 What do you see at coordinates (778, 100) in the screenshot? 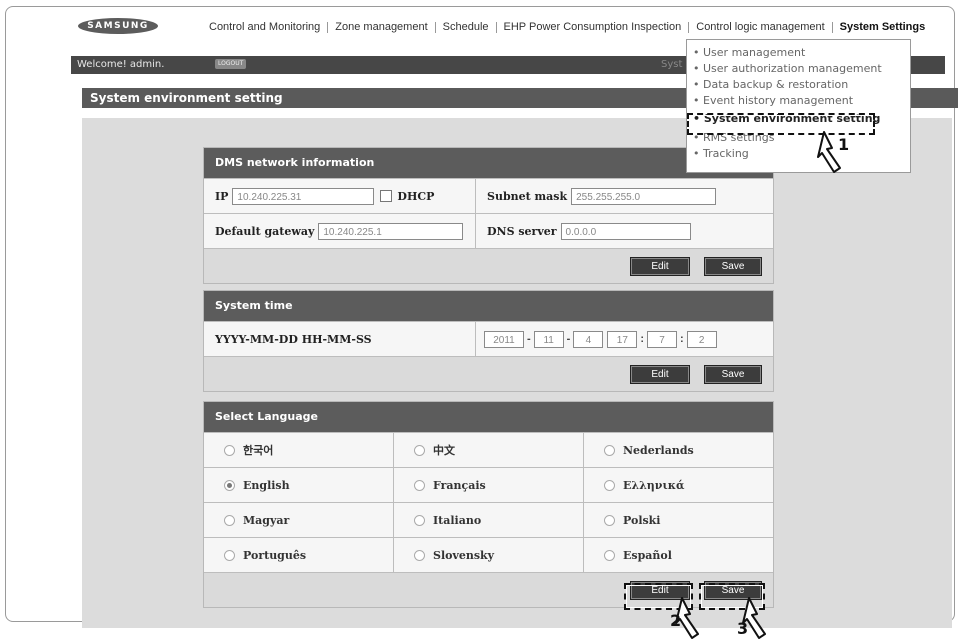
I see `menu-item-label: Event history management` at bounding box center [778, 100].